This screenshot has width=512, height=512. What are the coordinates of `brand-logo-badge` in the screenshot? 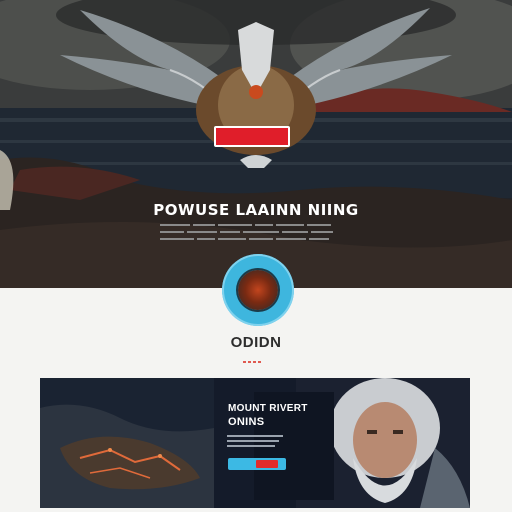 It's located at (258, 290).